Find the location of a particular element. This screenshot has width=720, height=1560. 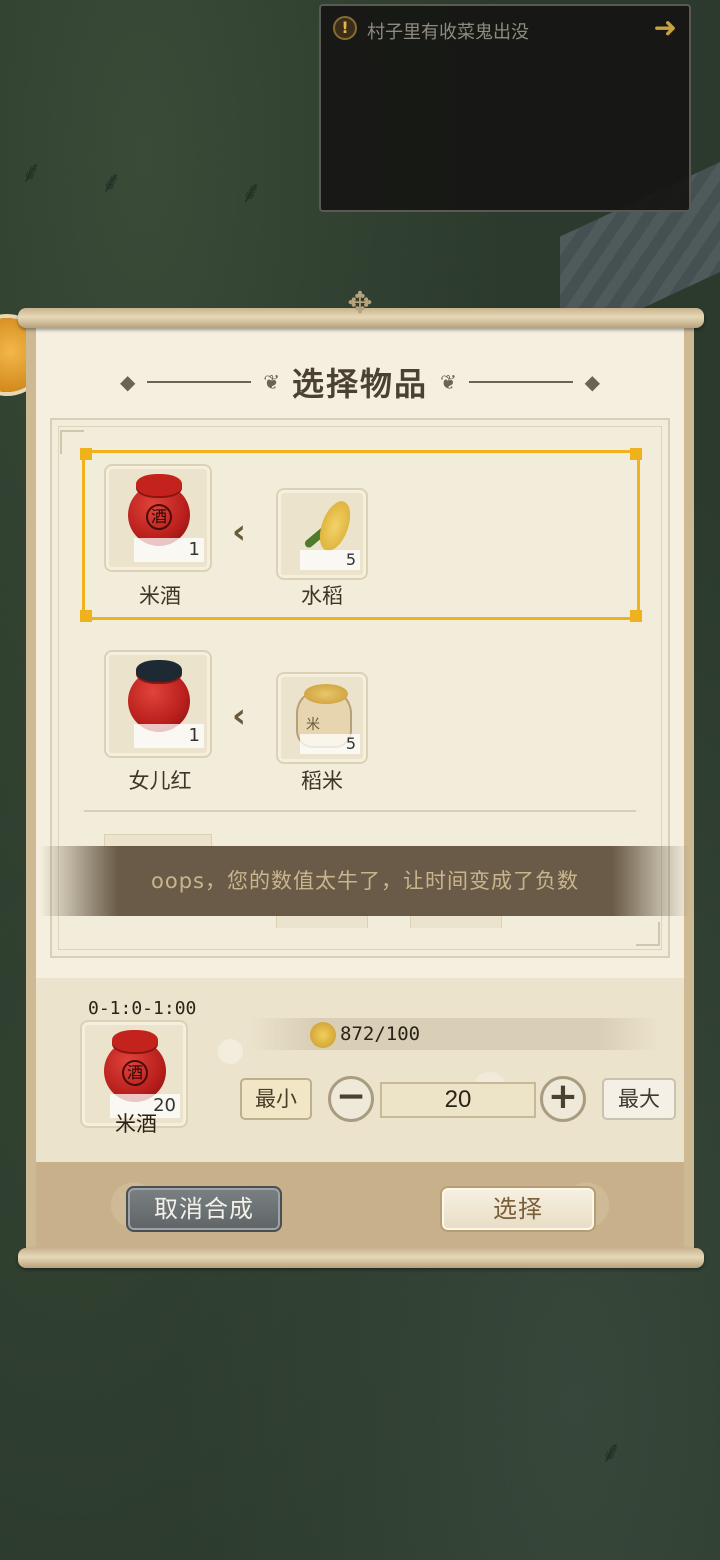

ingredient-name: 水稻 is located at coordinates (322, 596).